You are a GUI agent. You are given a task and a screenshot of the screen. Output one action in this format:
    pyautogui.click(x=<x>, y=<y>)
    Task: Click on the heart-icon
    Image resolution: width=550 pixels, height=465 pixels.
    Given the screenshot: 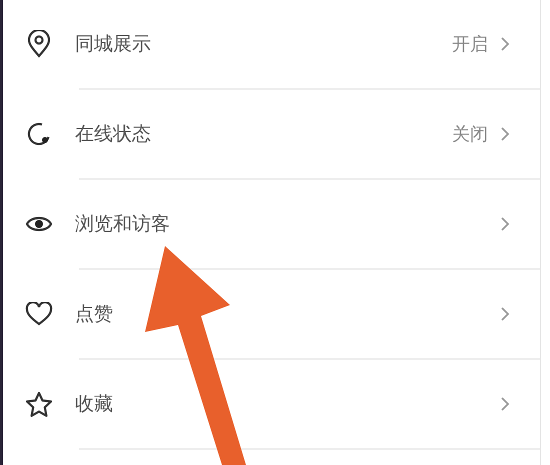 What is the action you would take?
    pyautogui.click(x=39, y=314)
    